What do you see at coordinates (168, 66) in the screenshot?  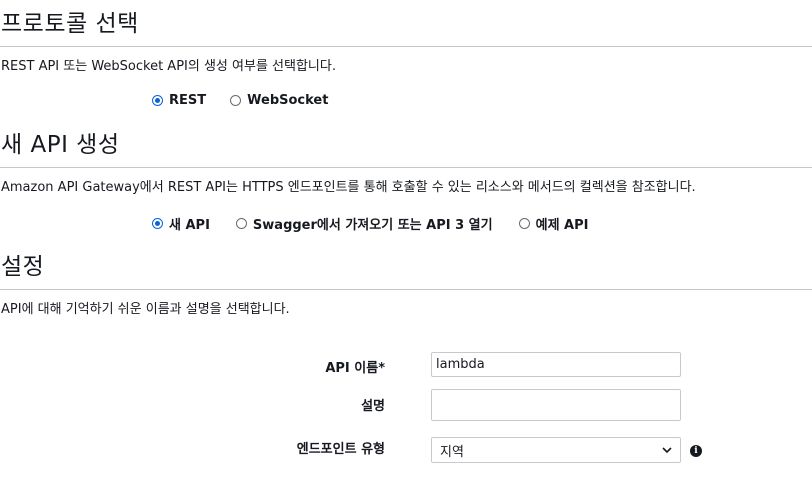 I see `protocol-description: REST API 또는 WebSocket API의 생성 여부를 선택합니다.` at bounding box center [168, 66].